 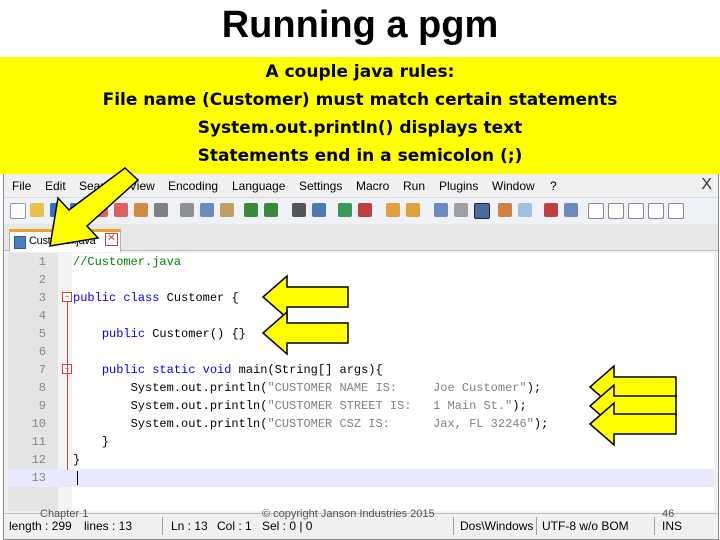 What do you see at coordinates (42, 298) in the screenshot?
I see `line-number: 3` at bounding box center [42, 298].